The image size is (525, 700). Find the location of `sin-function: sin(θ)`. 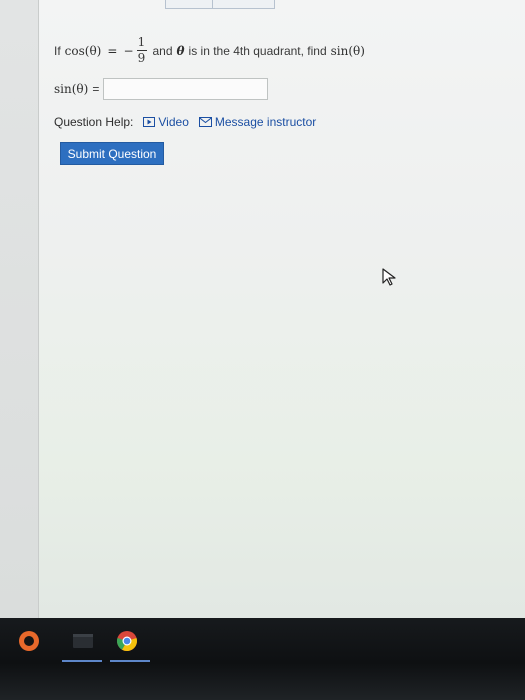

sin-function: sin(θ) is located at coordinates (347, 50).